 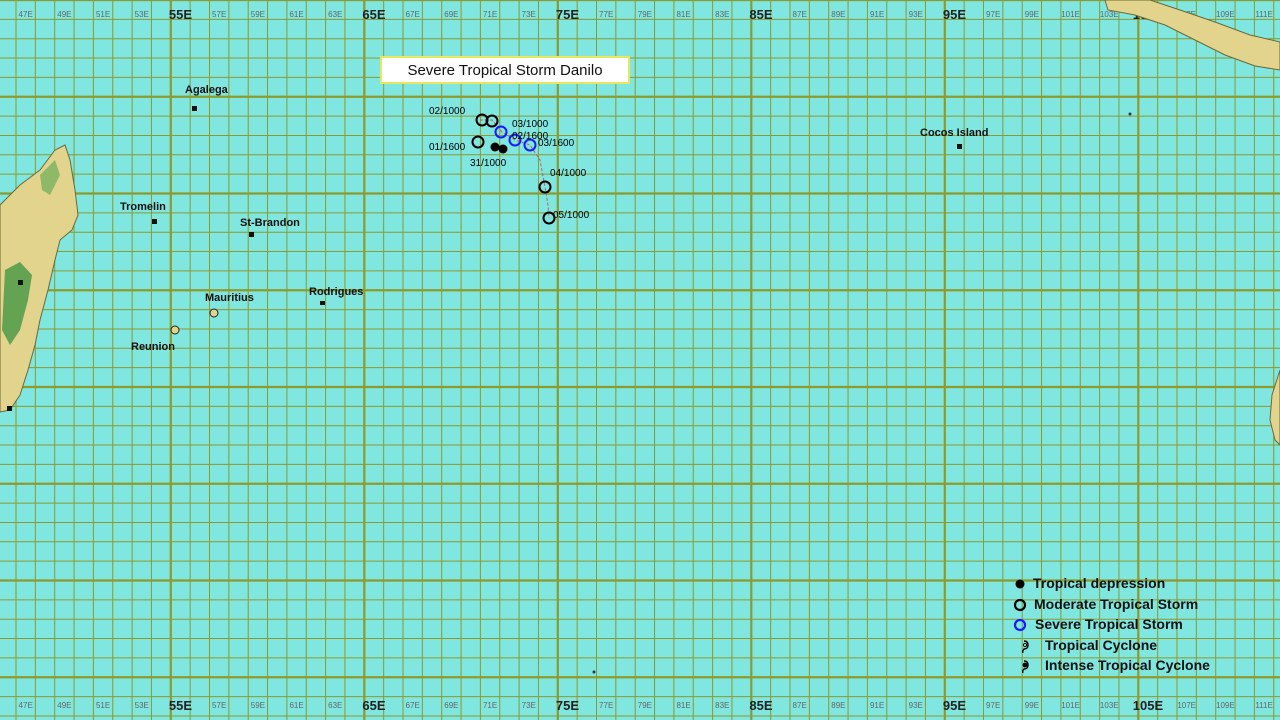 What do you see at coordinates (571, 215) in the screenshot?
I see `track-label-05-1000: 05/1000` at bounding box center [571, 215].